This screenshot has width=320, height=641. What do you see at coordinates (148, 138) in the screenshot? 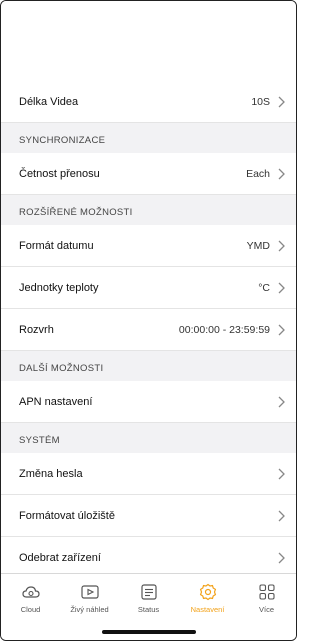
I see `section-header-sync: SYNCHRONIZACE` at bounding box center [148, 138].